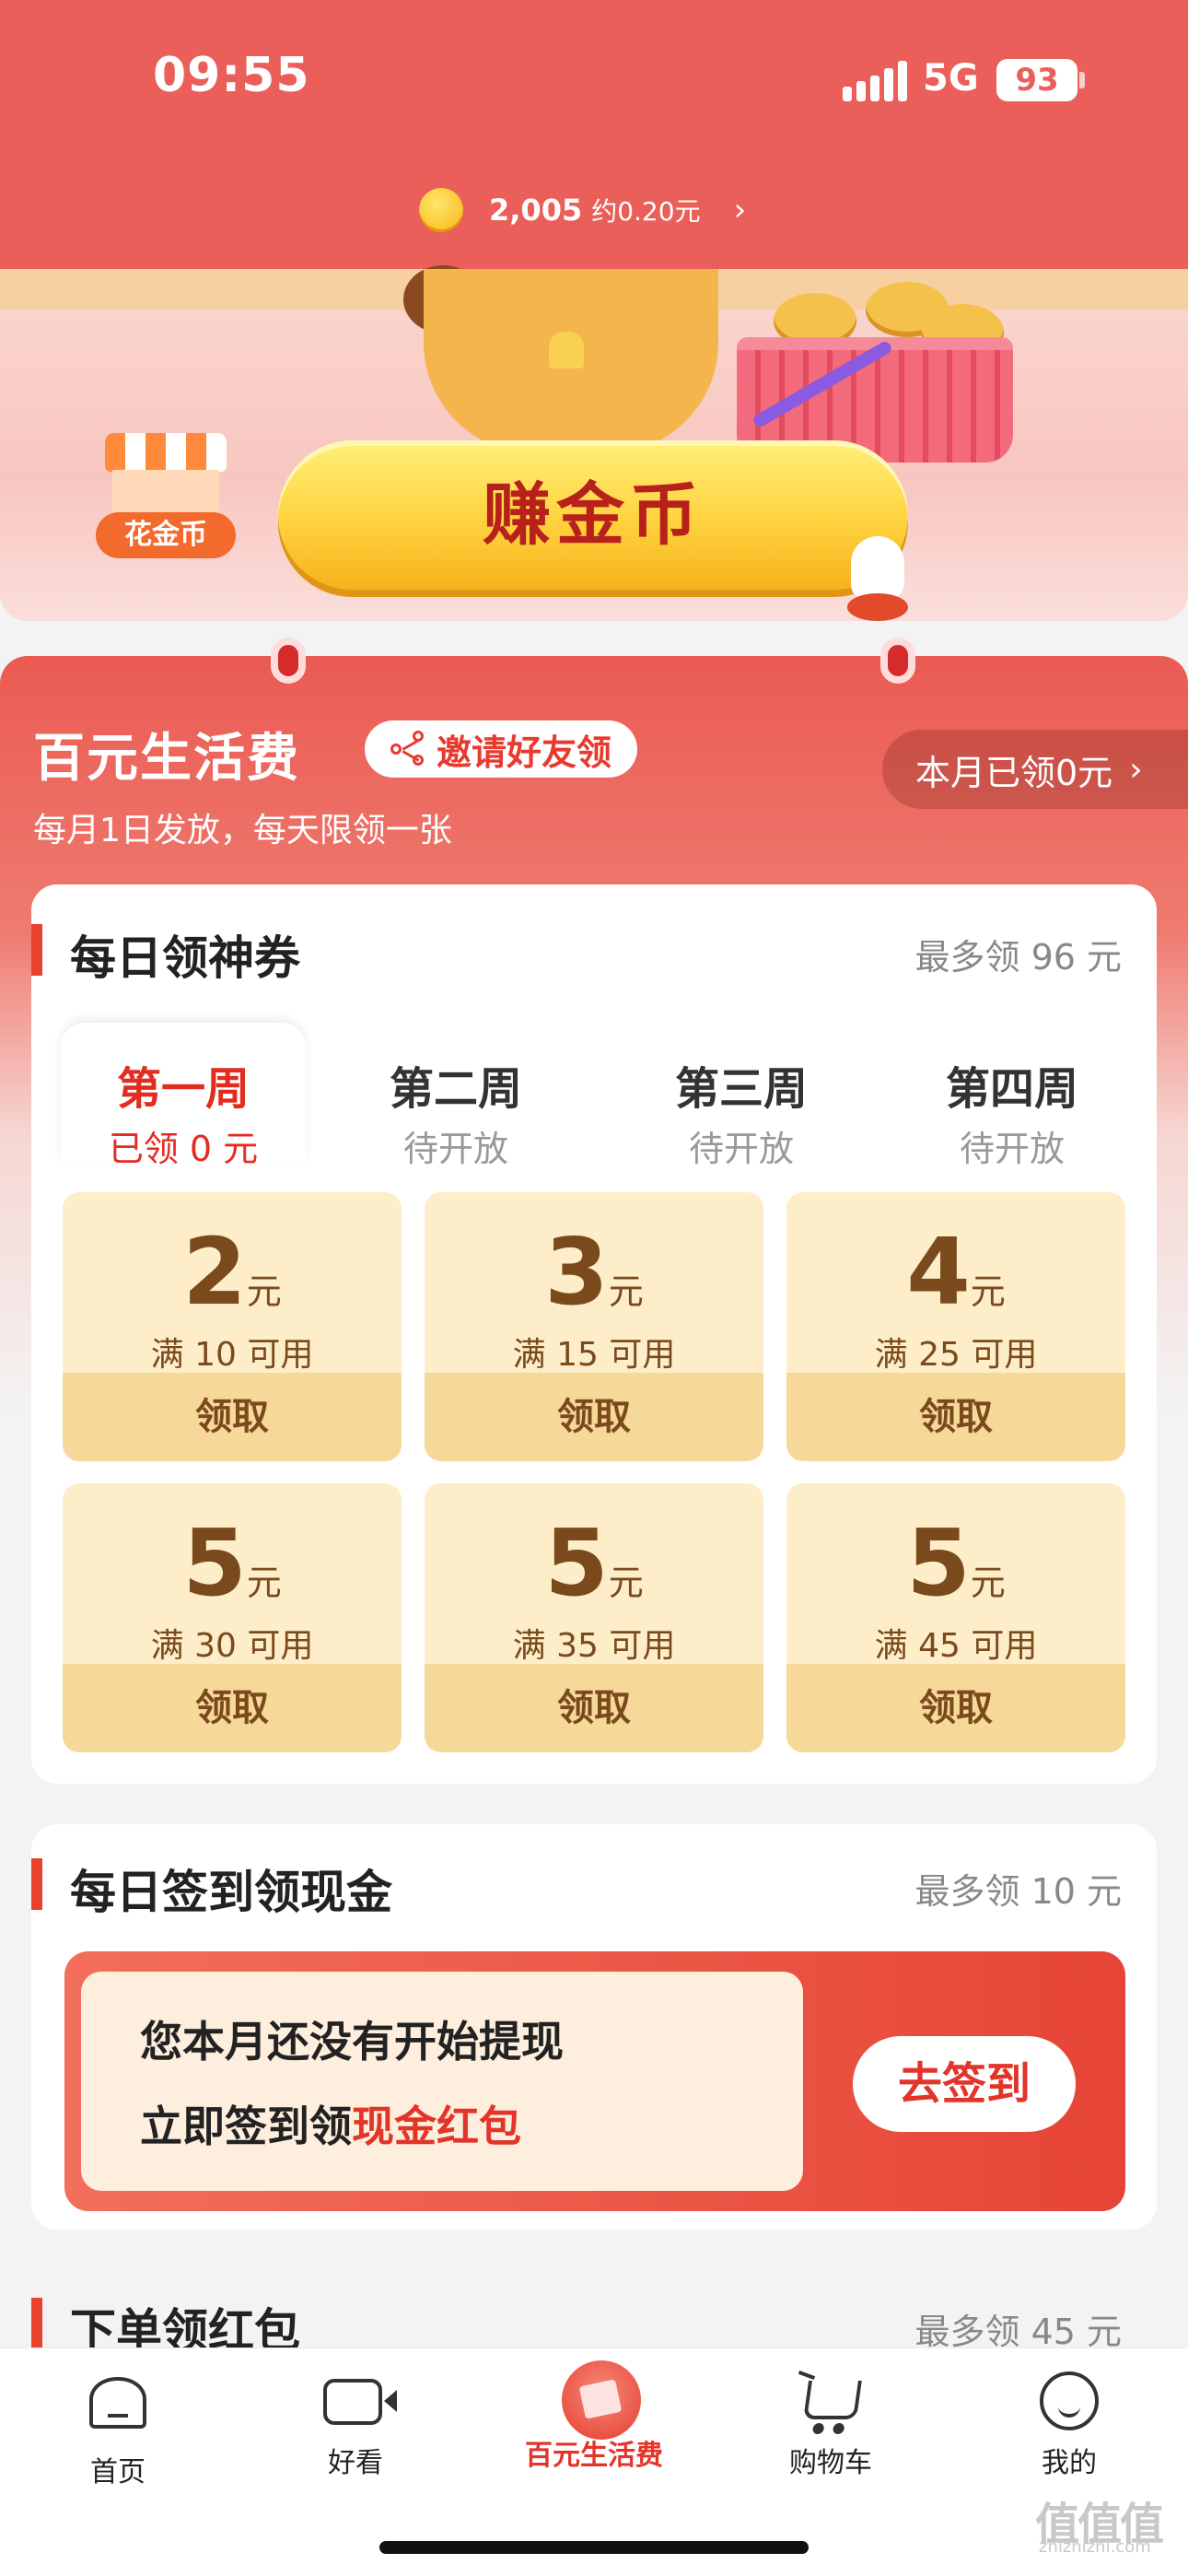  Describe the element at coordinates (601, 2400) in the screenshot. I see `living-fee-icon` at that location.